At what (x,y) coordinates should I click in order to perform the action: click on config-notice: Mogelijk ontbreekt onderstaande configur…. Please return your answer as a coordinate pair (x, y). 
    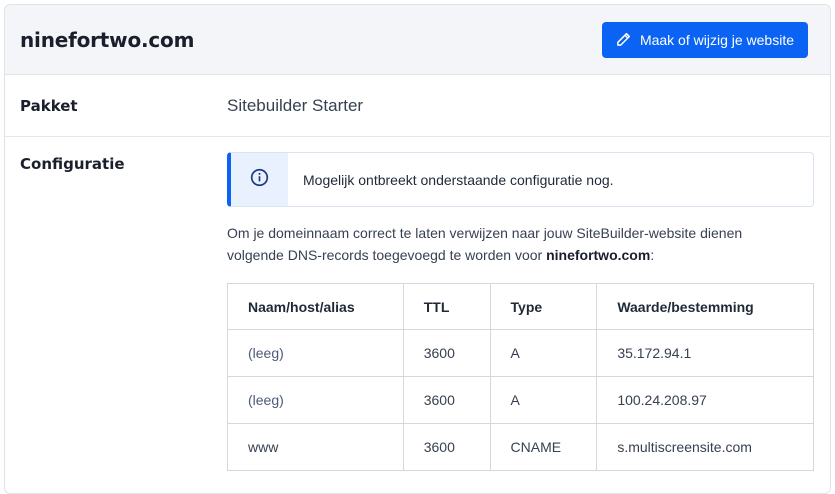
    Looking at the image, I should click on (520, 179).